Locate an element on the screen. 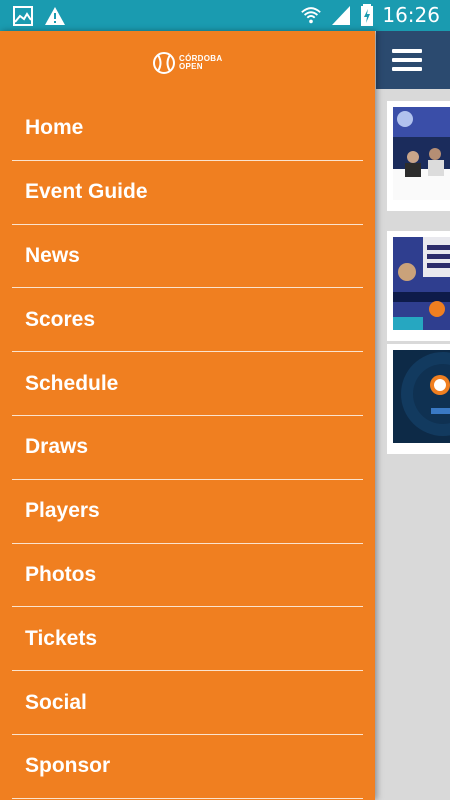 The image size is (450, 800). menu-item-label: Photos is located at coordinates (61, 574).